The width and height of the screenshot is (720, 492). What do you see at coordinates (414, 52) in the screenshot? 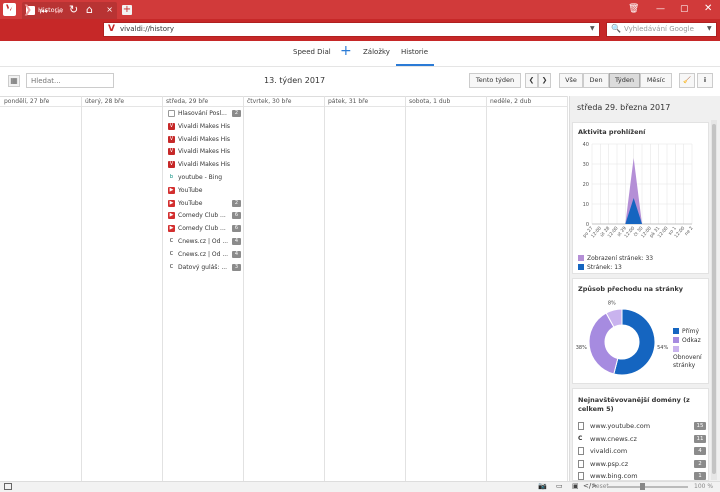
I see `tab-history-page: Historie` at bounding box center [414, 52].